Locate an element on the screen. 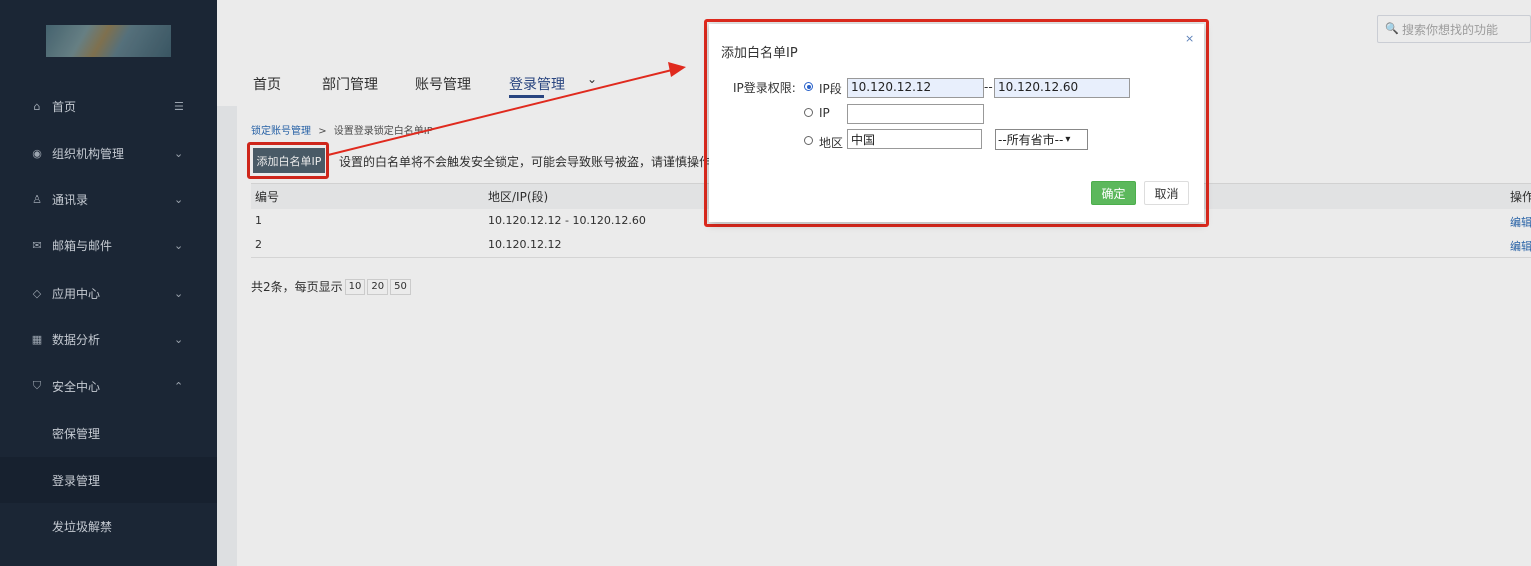 Image resolution: width=1531 pixels, height=566 pixels. chevron-down-icon: ▾ is located at coordinates (1068, 139).